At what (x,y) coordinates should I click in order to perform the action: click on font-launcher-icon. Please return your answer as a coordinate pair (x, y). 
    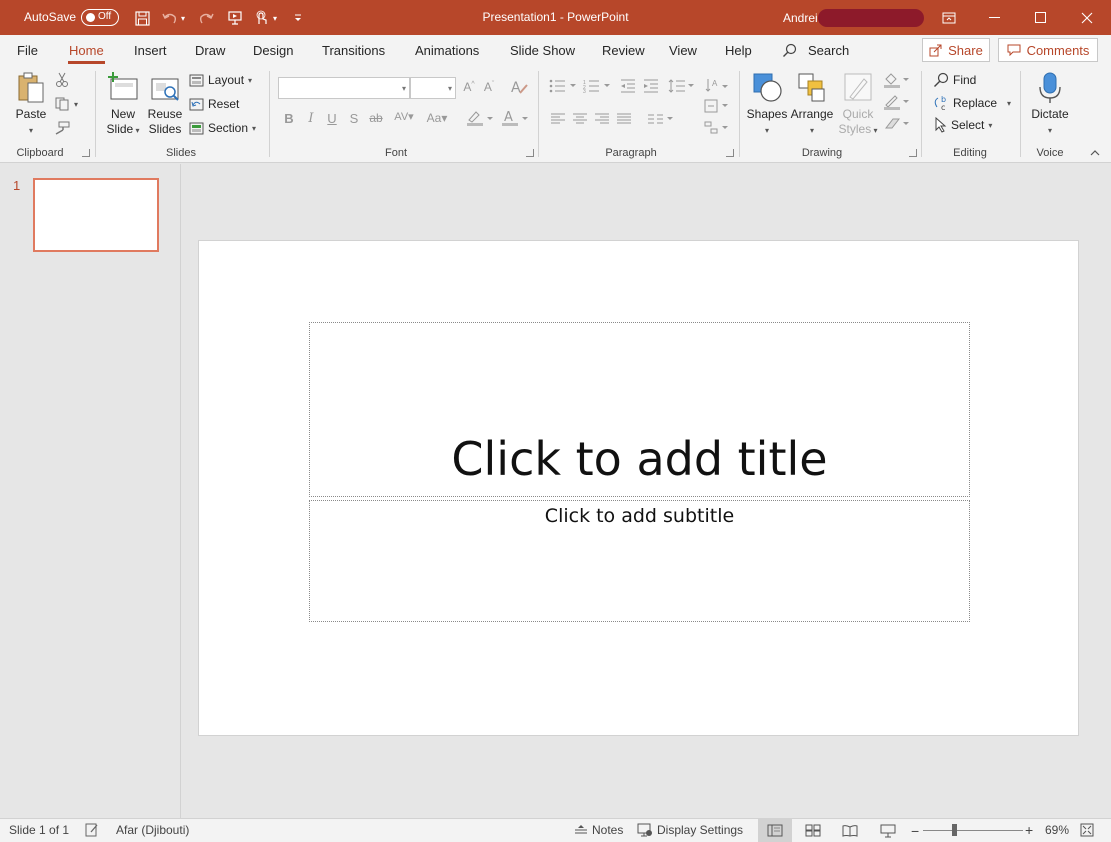
    Looking at the image, I should click on (530, 153).